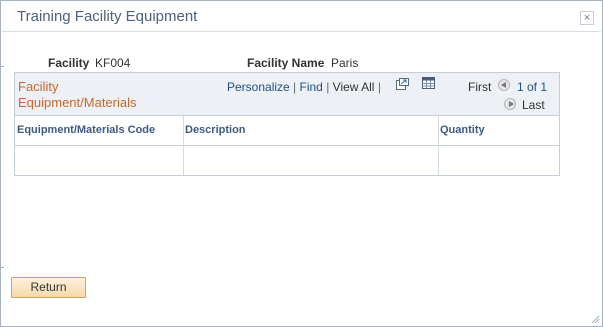 The height and width of the screenshot is (327, 603). What do you see at coordinates (428, 83) in the screenshot?
I see `spreadsheet-icon` at bounding box center [428, 83].